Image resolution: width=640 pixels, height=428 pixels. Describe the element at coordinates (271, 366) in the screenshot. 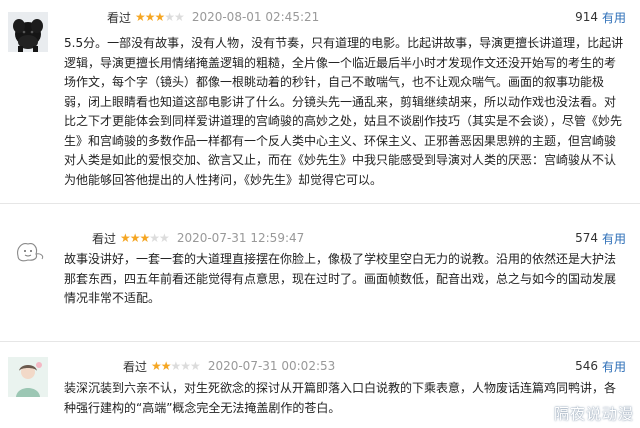

I see `review-timestamp: 2020-07-31 00:02:53` at that location.